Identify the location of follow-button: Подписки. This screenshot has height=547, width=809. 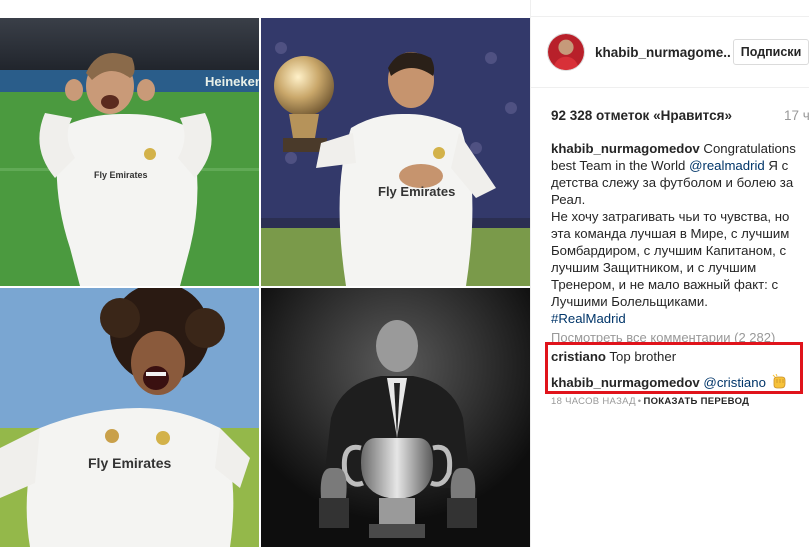
(771, 52).